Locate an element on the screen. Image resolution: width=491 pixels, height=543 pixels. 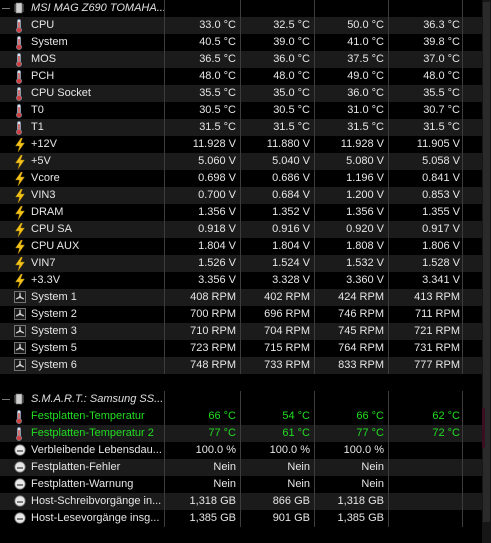
sensor-row: System 5 723 RPM 715 RPM 764 RPM 731 RPM is located at coordinates (241, 348).